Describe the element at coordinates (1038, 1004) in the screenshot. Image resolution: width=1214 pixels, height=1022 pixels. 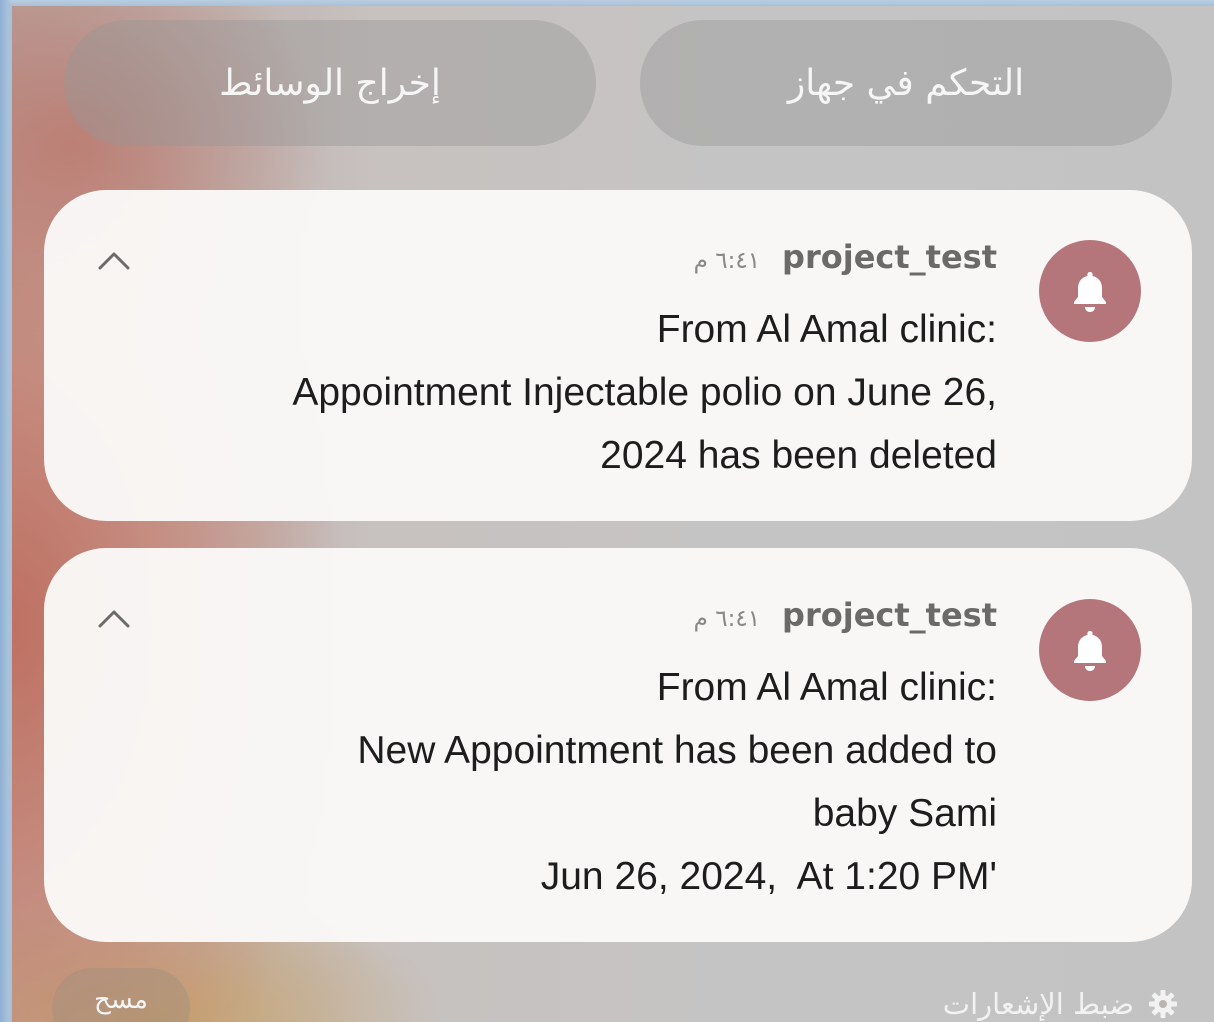
I see `notification-settings-label: ضبط الإشعارات` at that location.